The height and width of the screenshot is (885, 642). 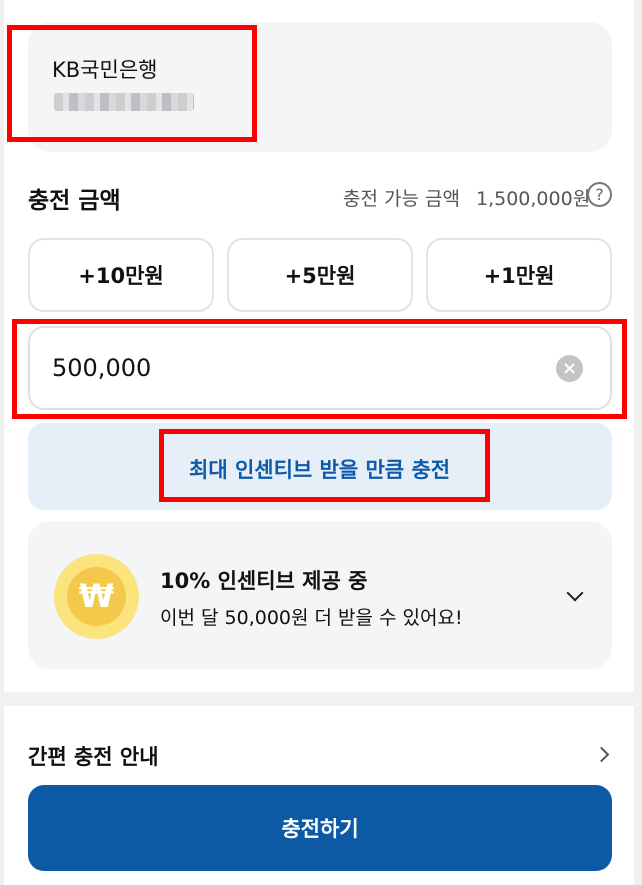 What do you see at coordinates (519, 275) in the screenshot?
I see `add-10000-button: +1만원` at bounding box center [519, 275].